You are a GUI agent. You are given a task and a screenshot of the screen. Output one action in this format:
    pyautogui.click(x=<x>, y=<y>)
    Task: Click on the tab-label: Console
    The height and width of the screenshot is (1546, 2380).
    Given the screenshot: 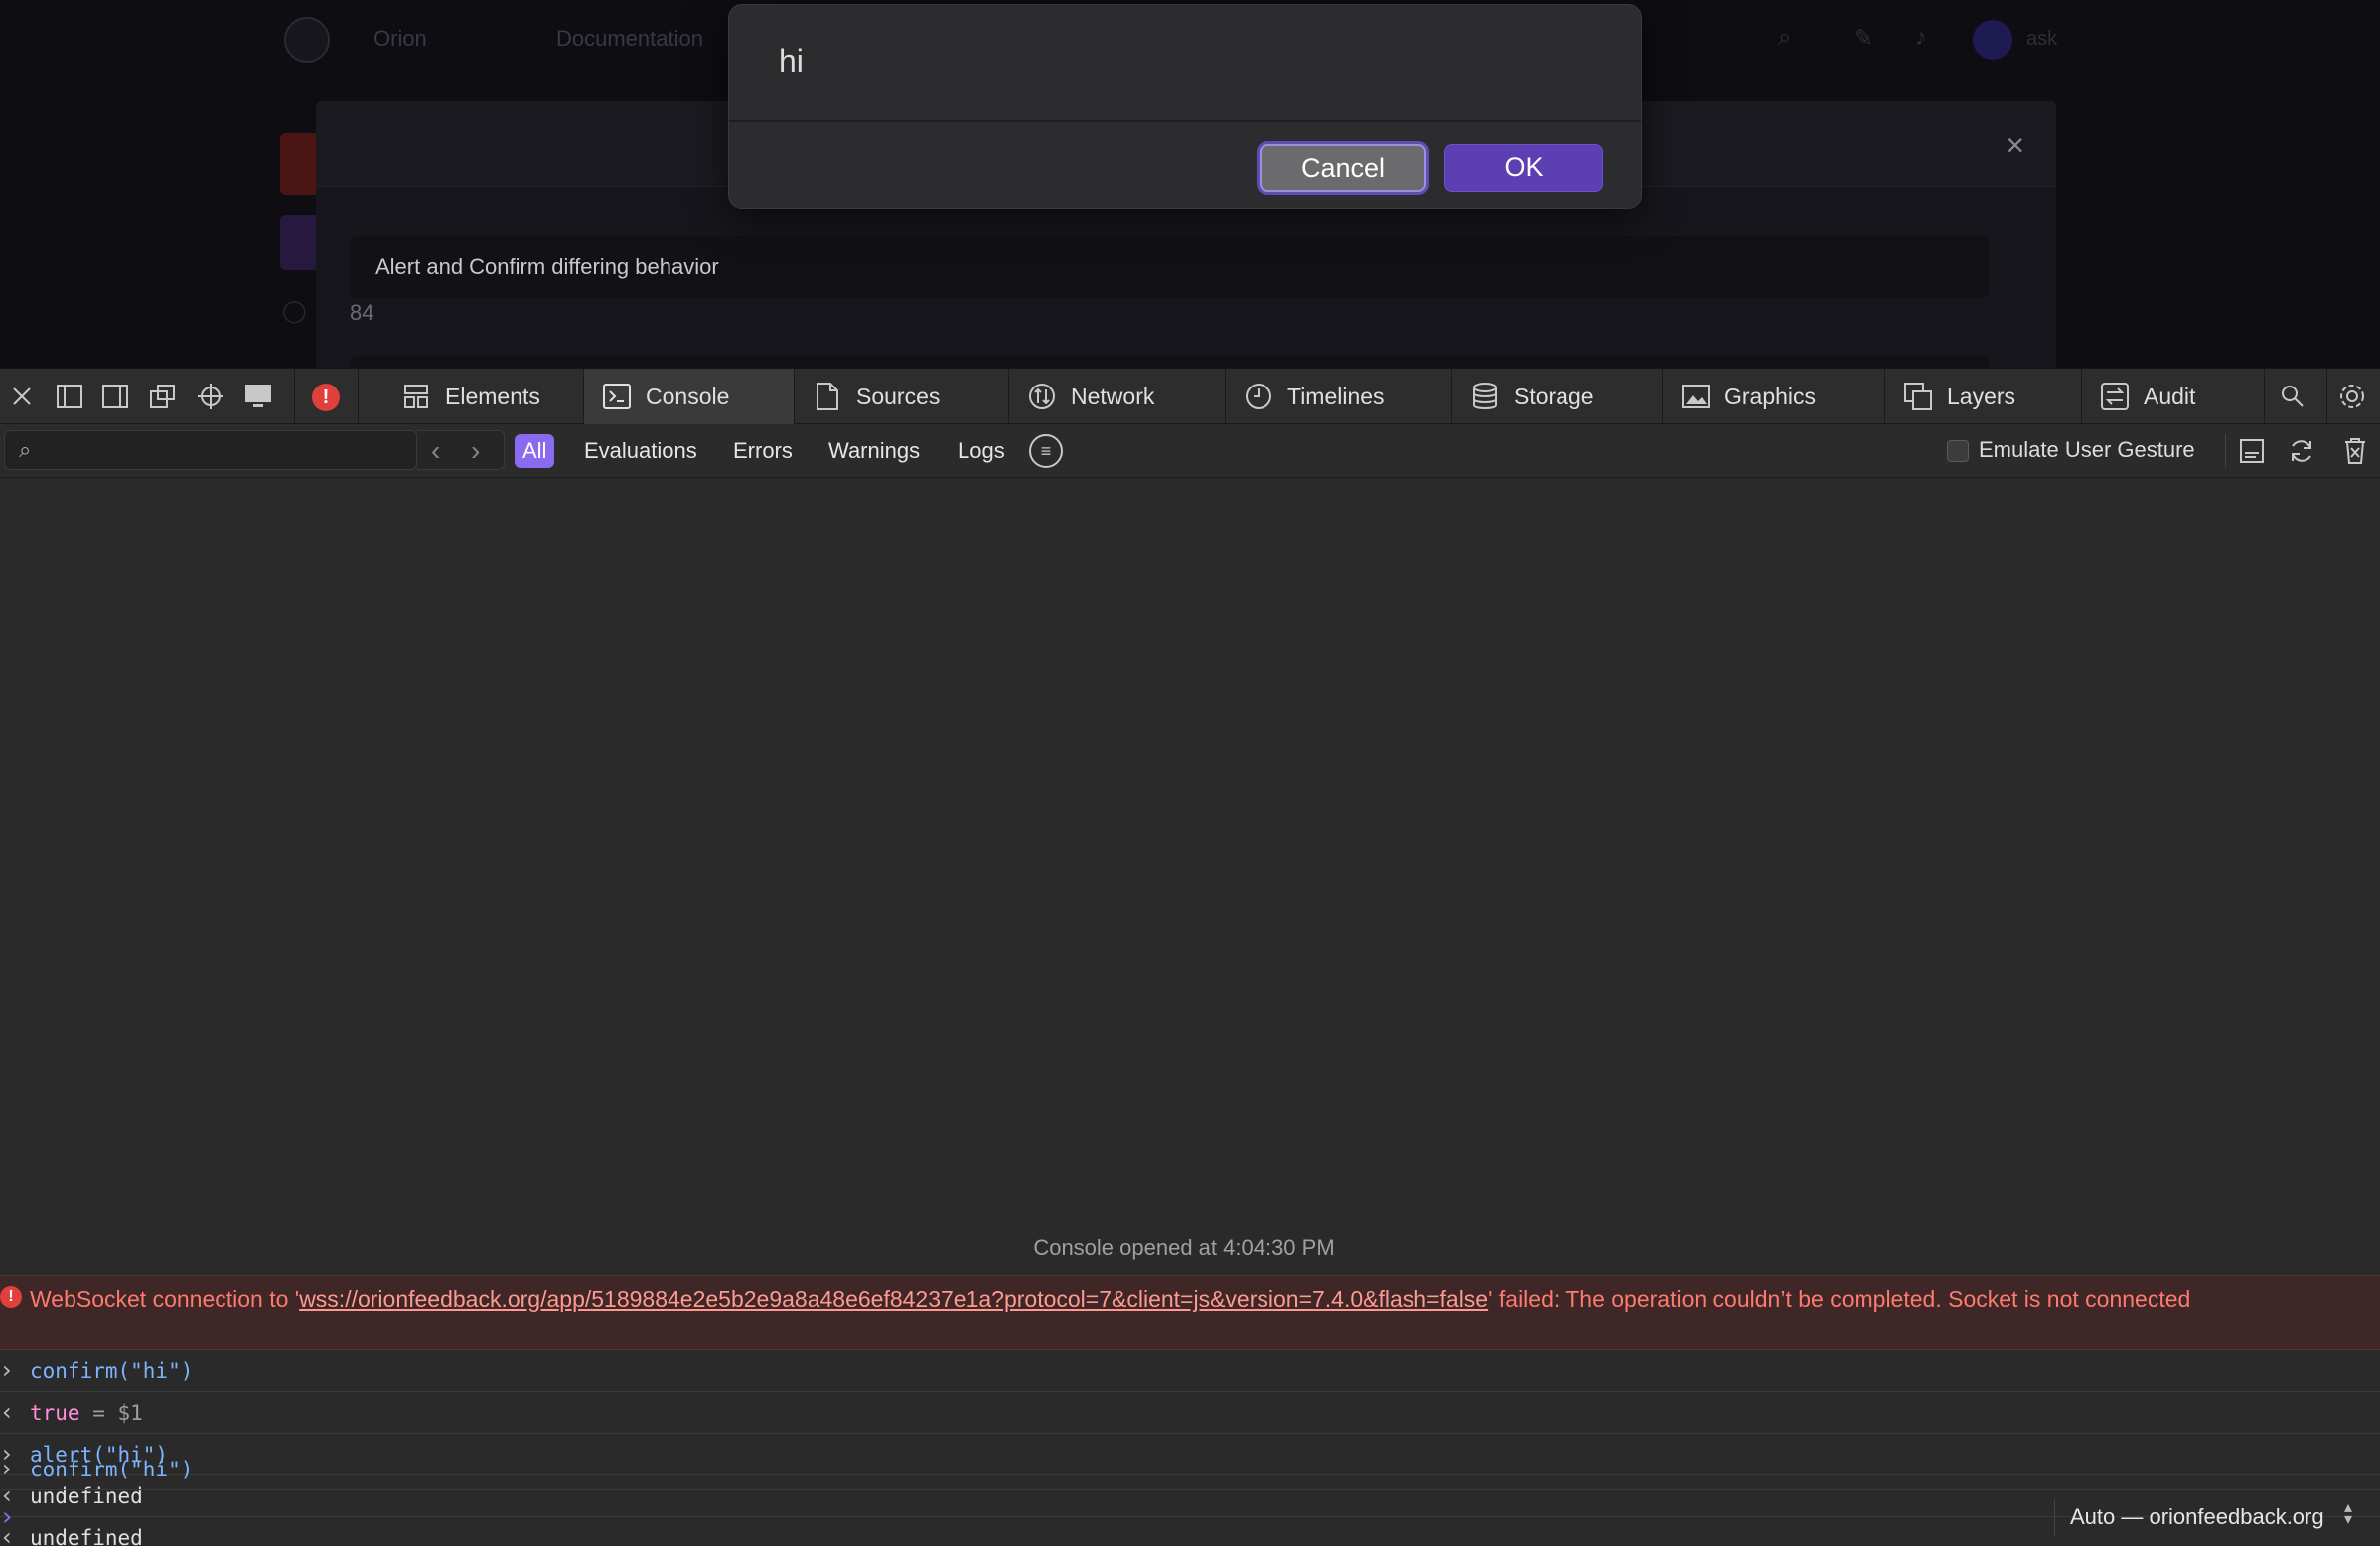 What is the action you would take?
    pyautogui.click(x=688, y=396)
    